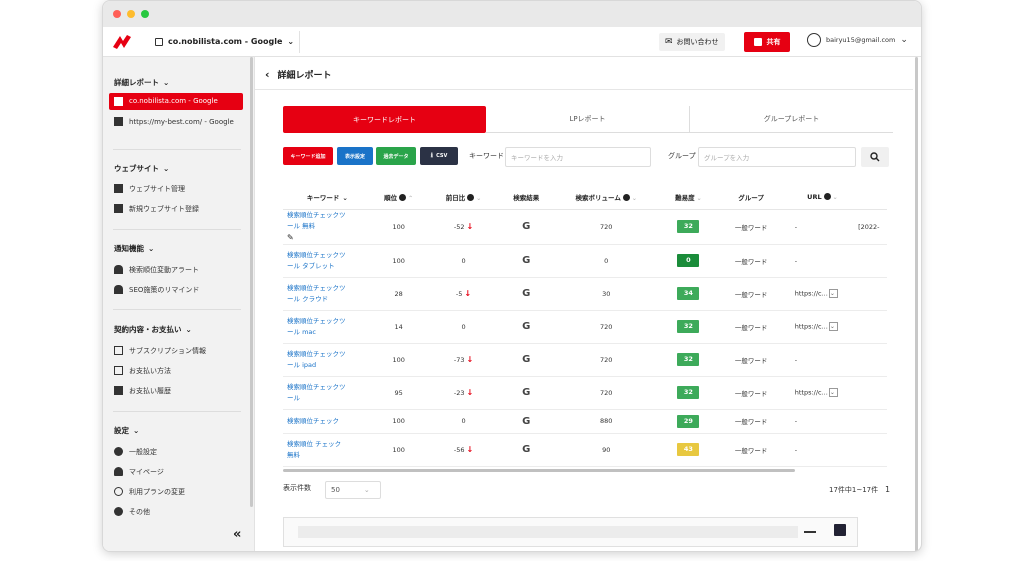 Image resolution: width=1024 pixels, height=561 pixels. Describe the element at coordinates (176, 189) in the screenshot. I see `sidebar-item-website-manage: ウェブサイト管理` at that location.